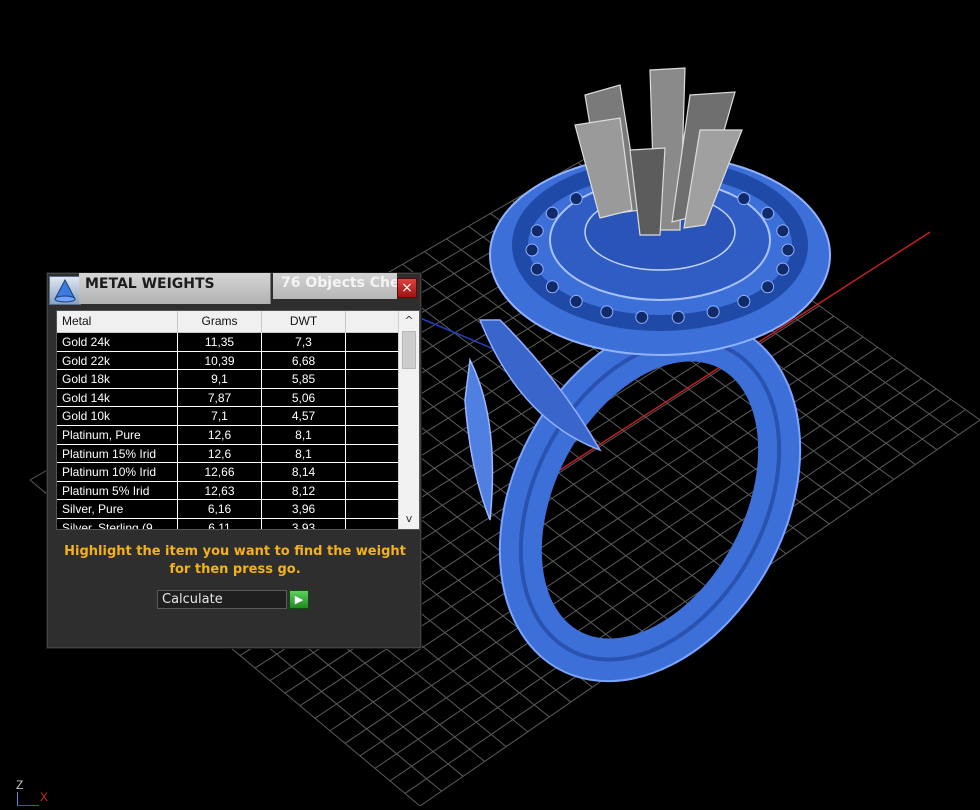  I want to click on play-icon: ▶, so click(299, 599).